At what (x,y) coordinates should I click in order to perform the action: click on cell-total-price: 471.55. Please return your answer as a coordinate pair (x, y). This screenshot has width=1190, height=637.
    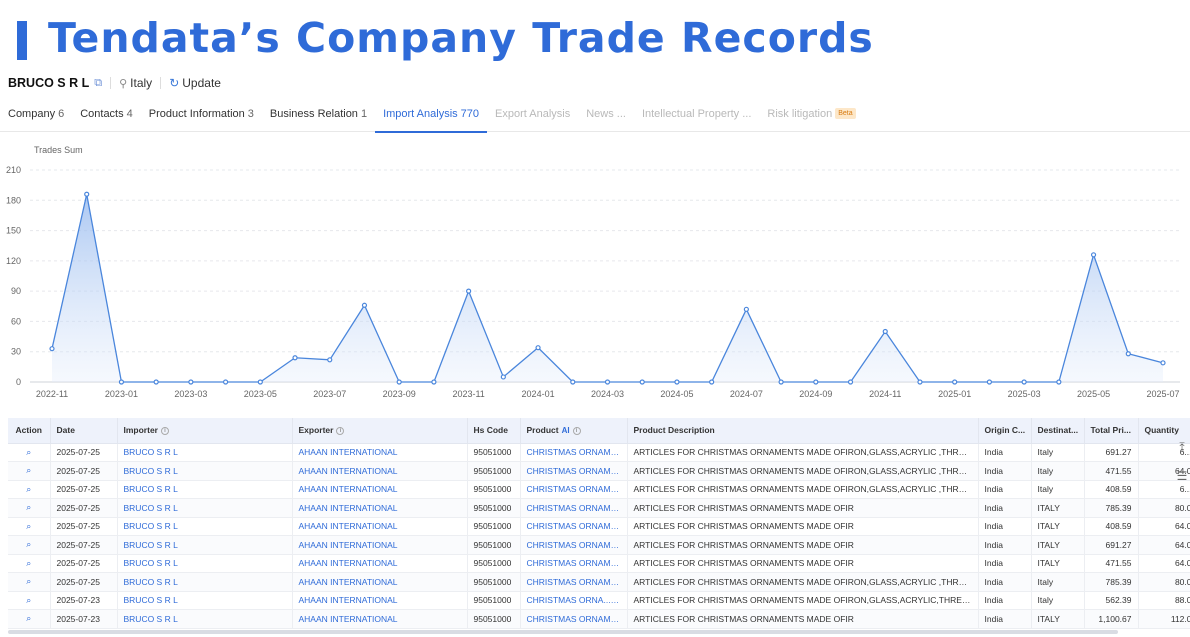
    Looking at the image, I should click on (1111, 471).